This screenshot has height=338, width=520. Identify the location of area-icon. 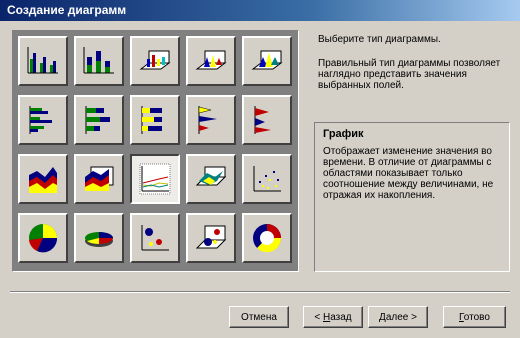
(43, 180).